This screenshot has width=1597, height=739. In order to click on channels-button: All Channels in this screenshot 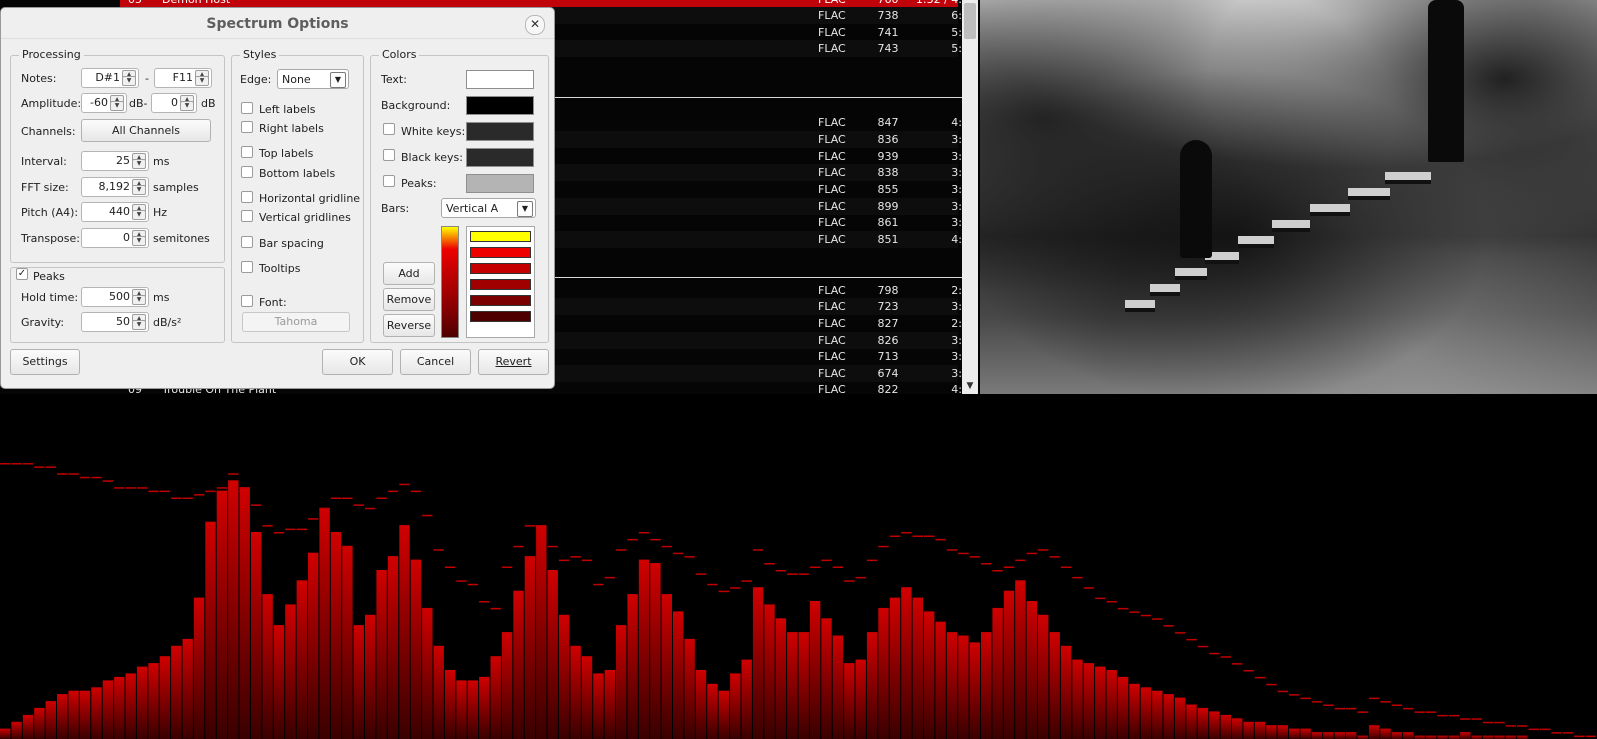, I will do `click(146, 130)`.